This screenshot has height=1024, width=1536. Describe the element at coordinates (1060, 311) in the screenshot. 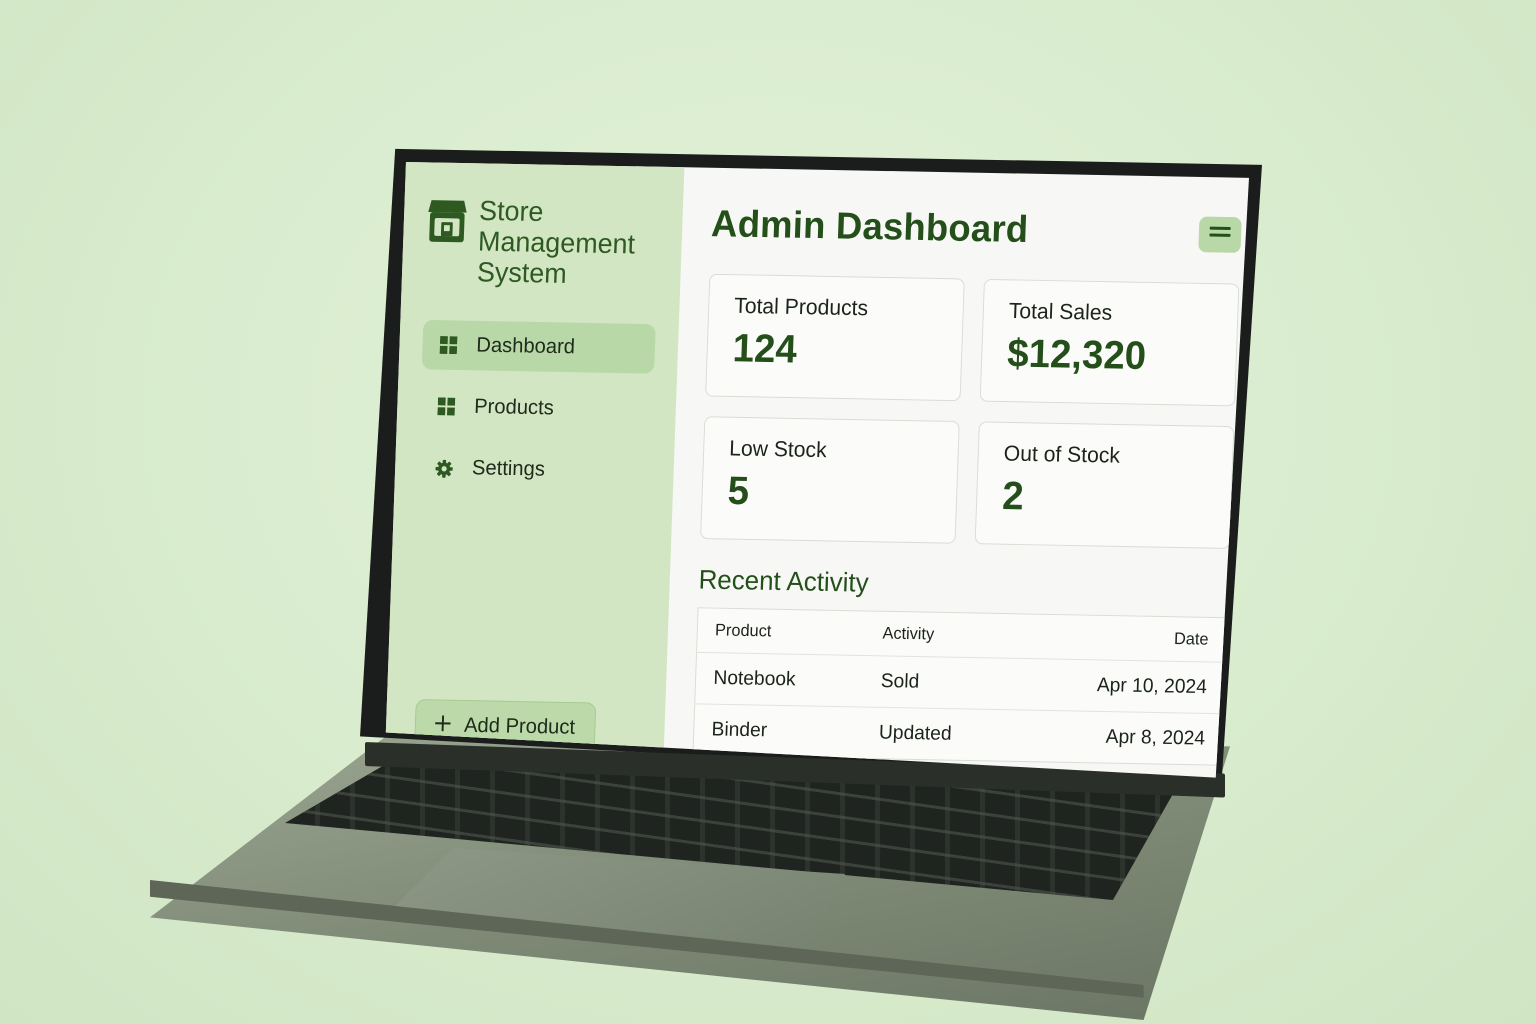

I see `stat-label: Total Sales` at that location.